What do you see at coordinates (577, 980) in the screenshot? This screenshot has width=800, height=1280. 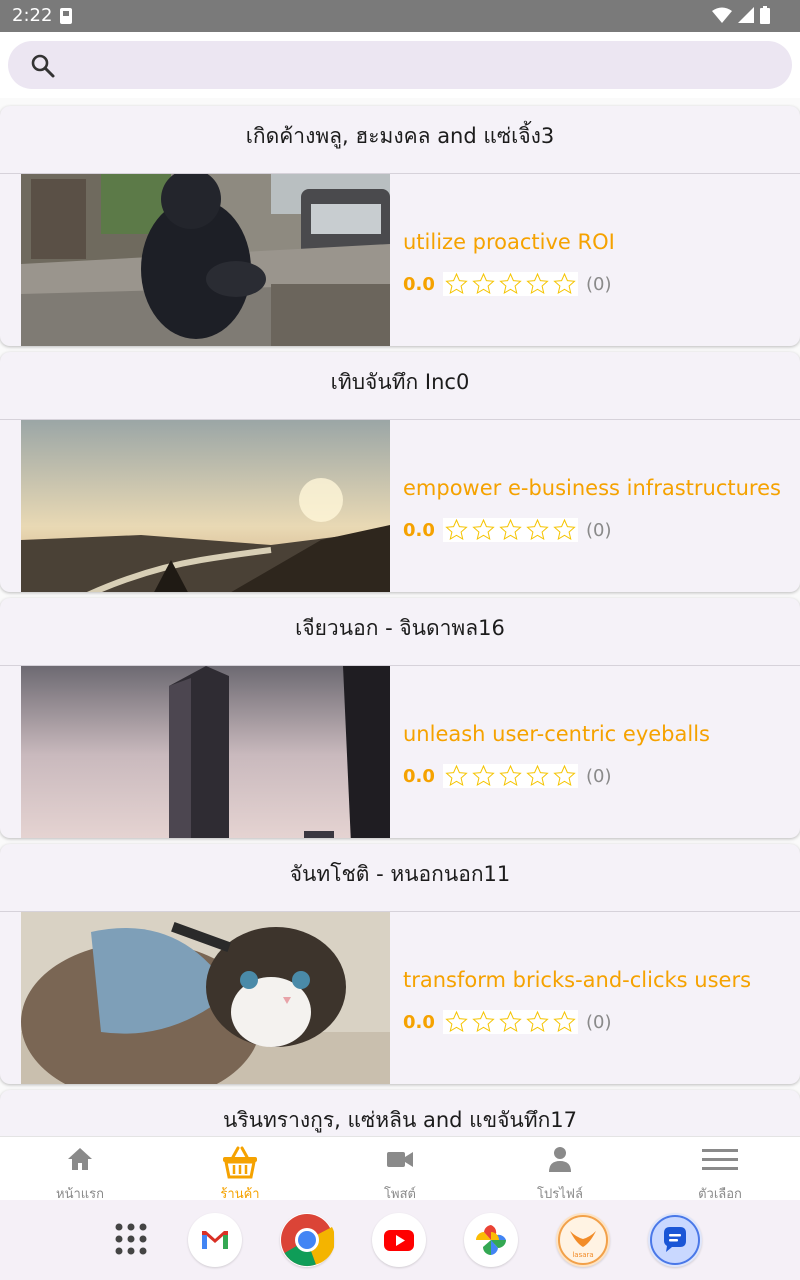 I see `product-title: transform bricks-and-clicks users` at bounding box center [577, 980].